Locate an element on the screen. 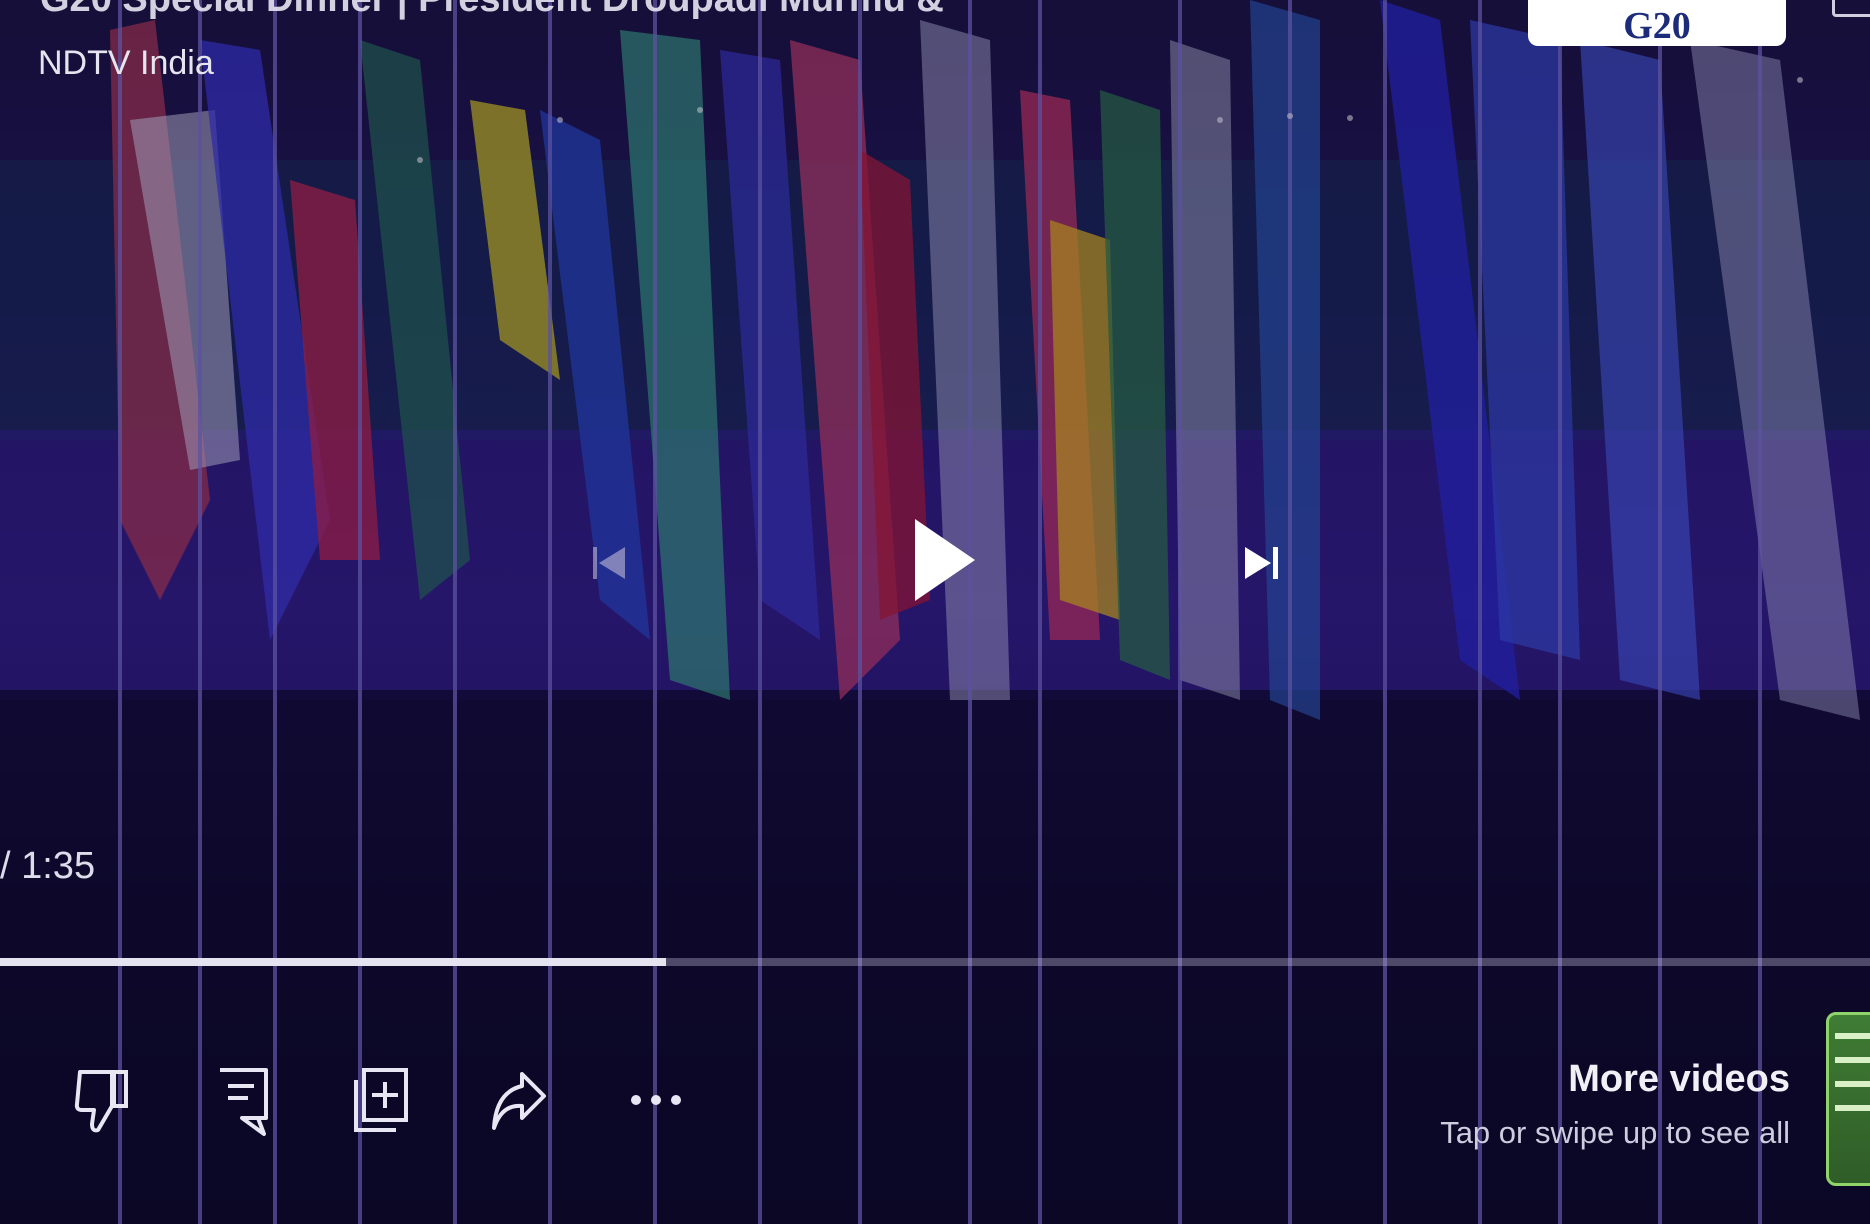  save-to-playlist-button is located at coordinates (382, 1100).